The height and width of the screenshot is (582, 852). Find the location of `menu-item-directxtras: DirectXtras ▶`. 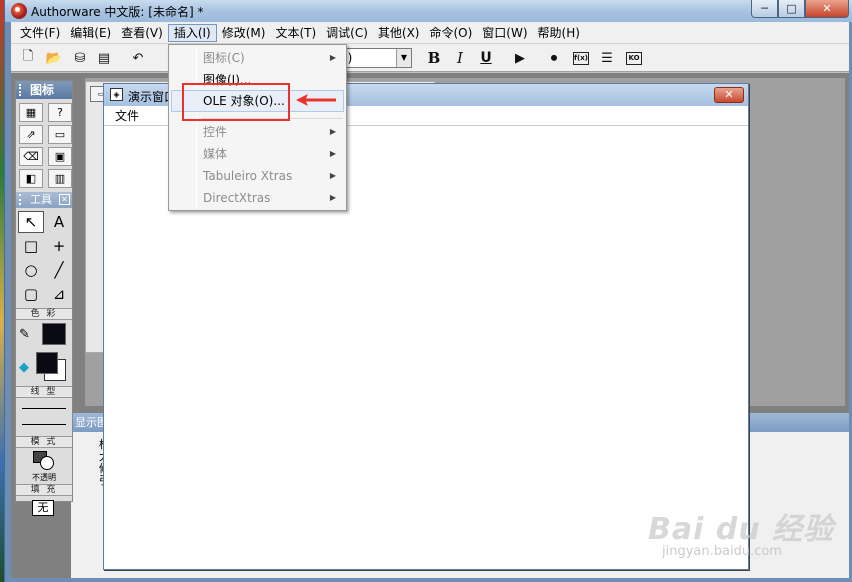

menu-item-directxtras: DirectXtras ▶ is located at coordinates (257, 198).